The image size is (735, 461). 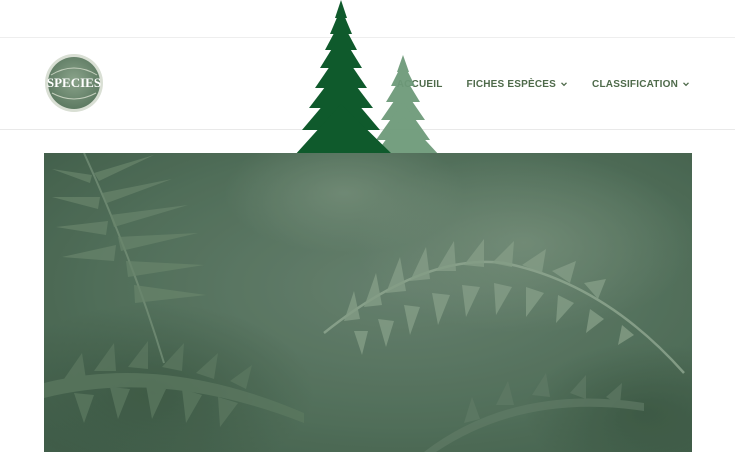 I want to click on nav-item-classification: CLASSIFICATION, so click(x=641, y=84).